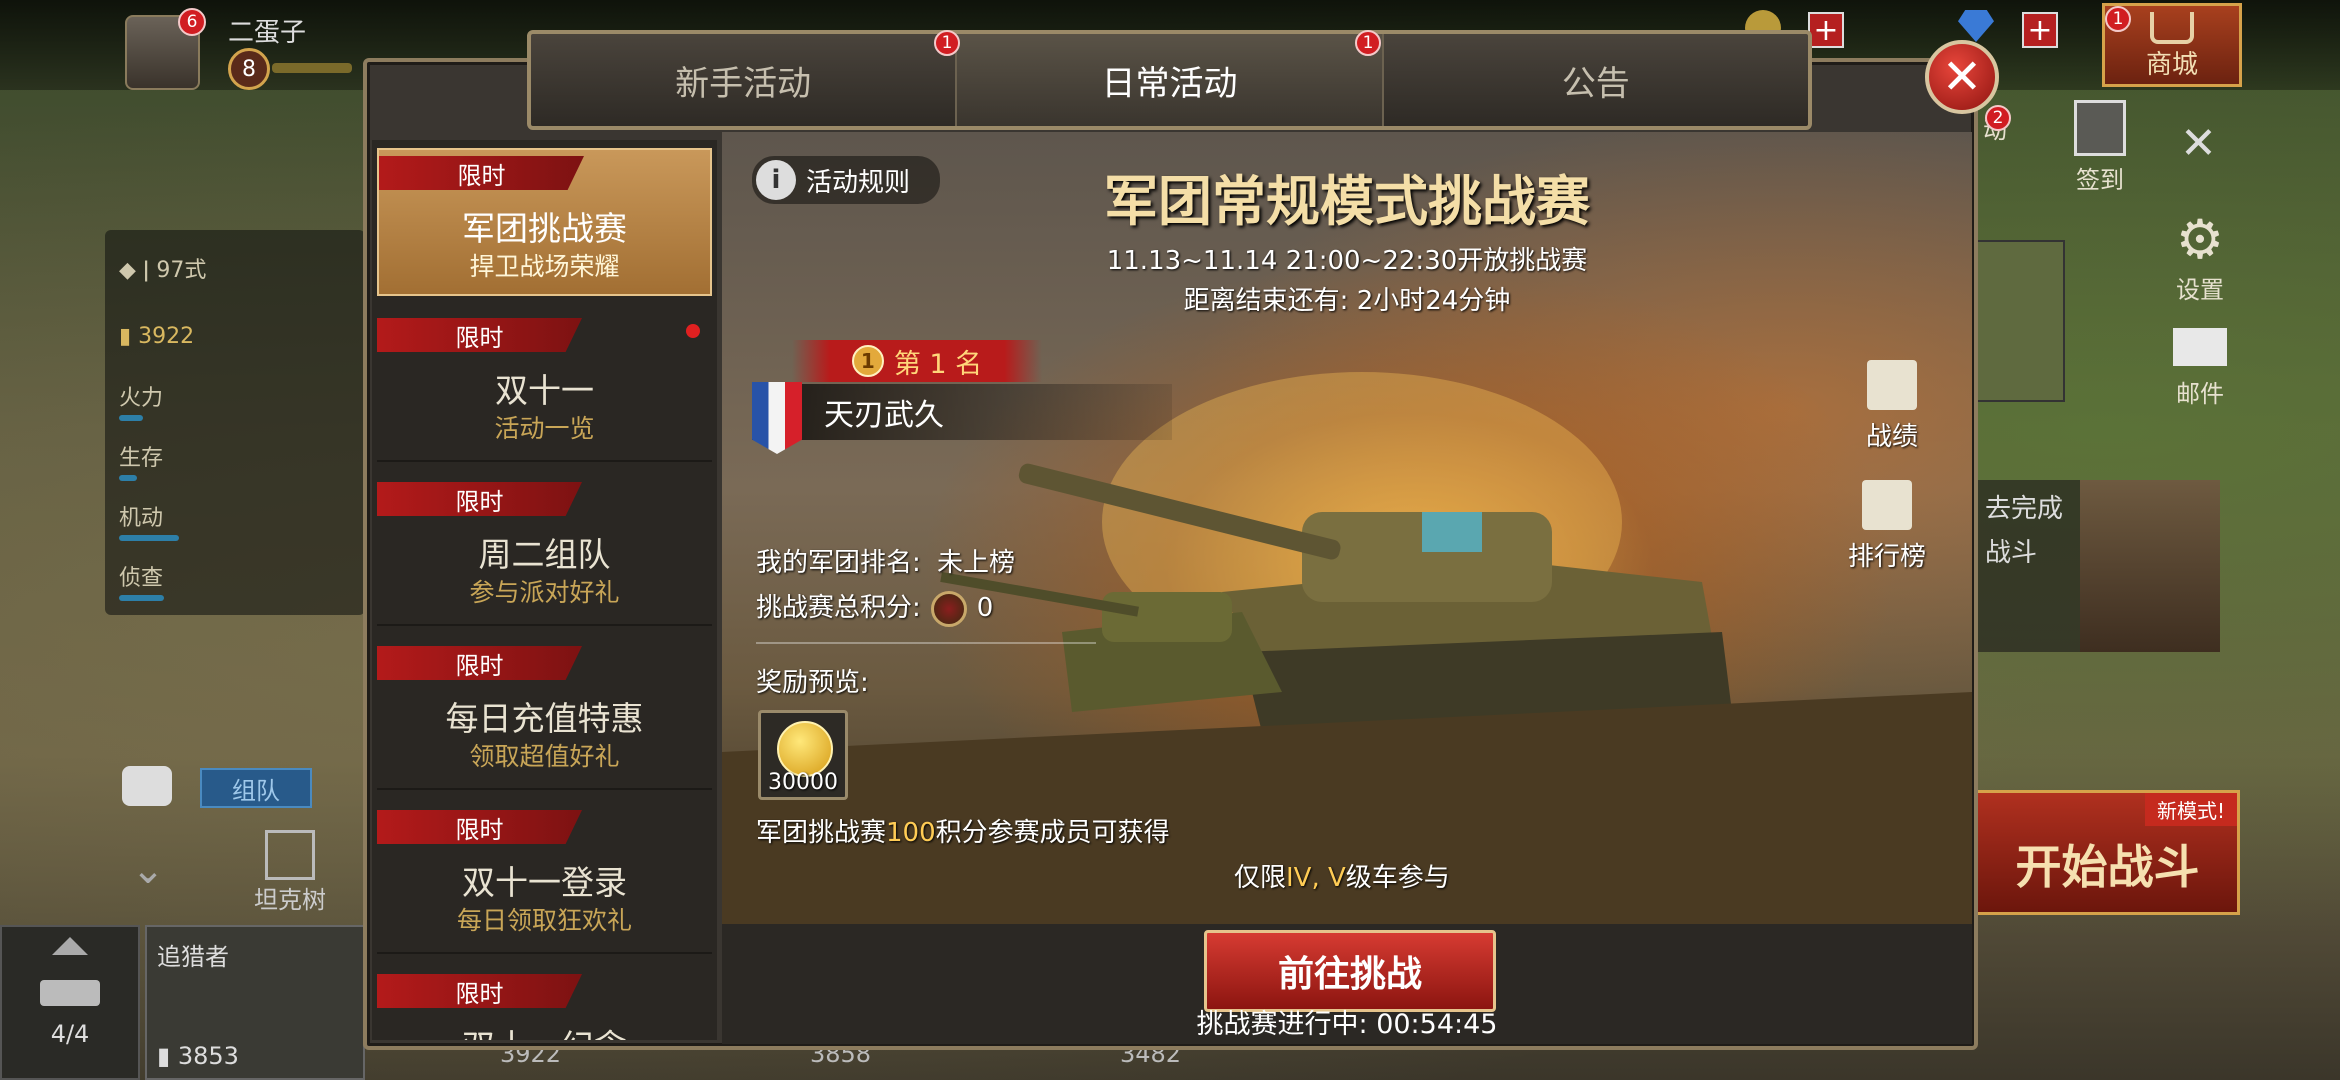 This screenshot has width=2340, height=1080. I want to click on hunter-power: ▮ 3853, so click(198, 1056).